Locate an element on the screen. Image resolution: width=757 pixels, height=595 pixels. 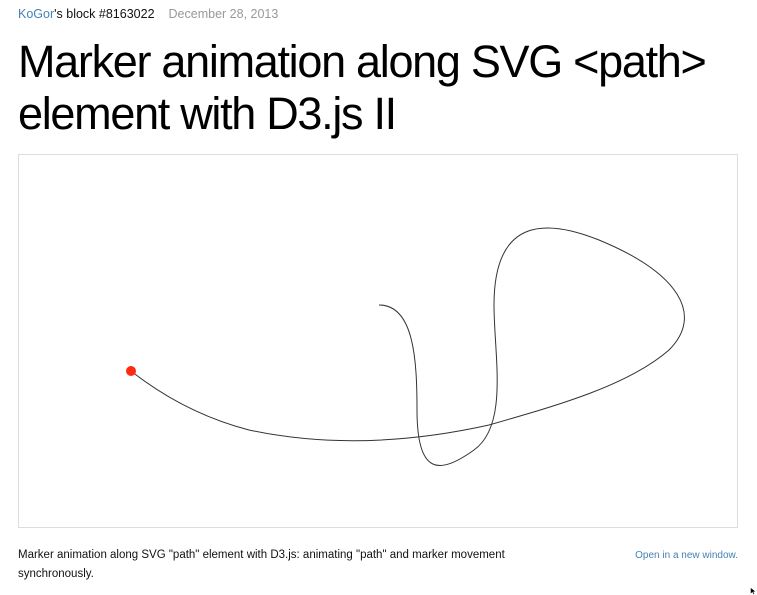
author-link: KoGor is located at coordinates (36, 14).